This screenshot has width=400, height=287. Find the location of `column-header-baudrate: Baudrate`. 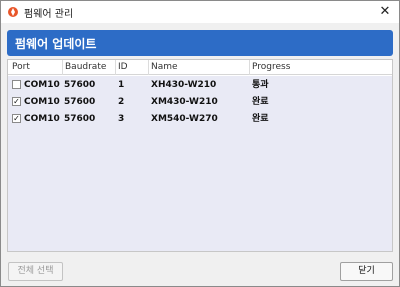

column-header-baudrate: Baudrate is located at coordinates (85, 67).